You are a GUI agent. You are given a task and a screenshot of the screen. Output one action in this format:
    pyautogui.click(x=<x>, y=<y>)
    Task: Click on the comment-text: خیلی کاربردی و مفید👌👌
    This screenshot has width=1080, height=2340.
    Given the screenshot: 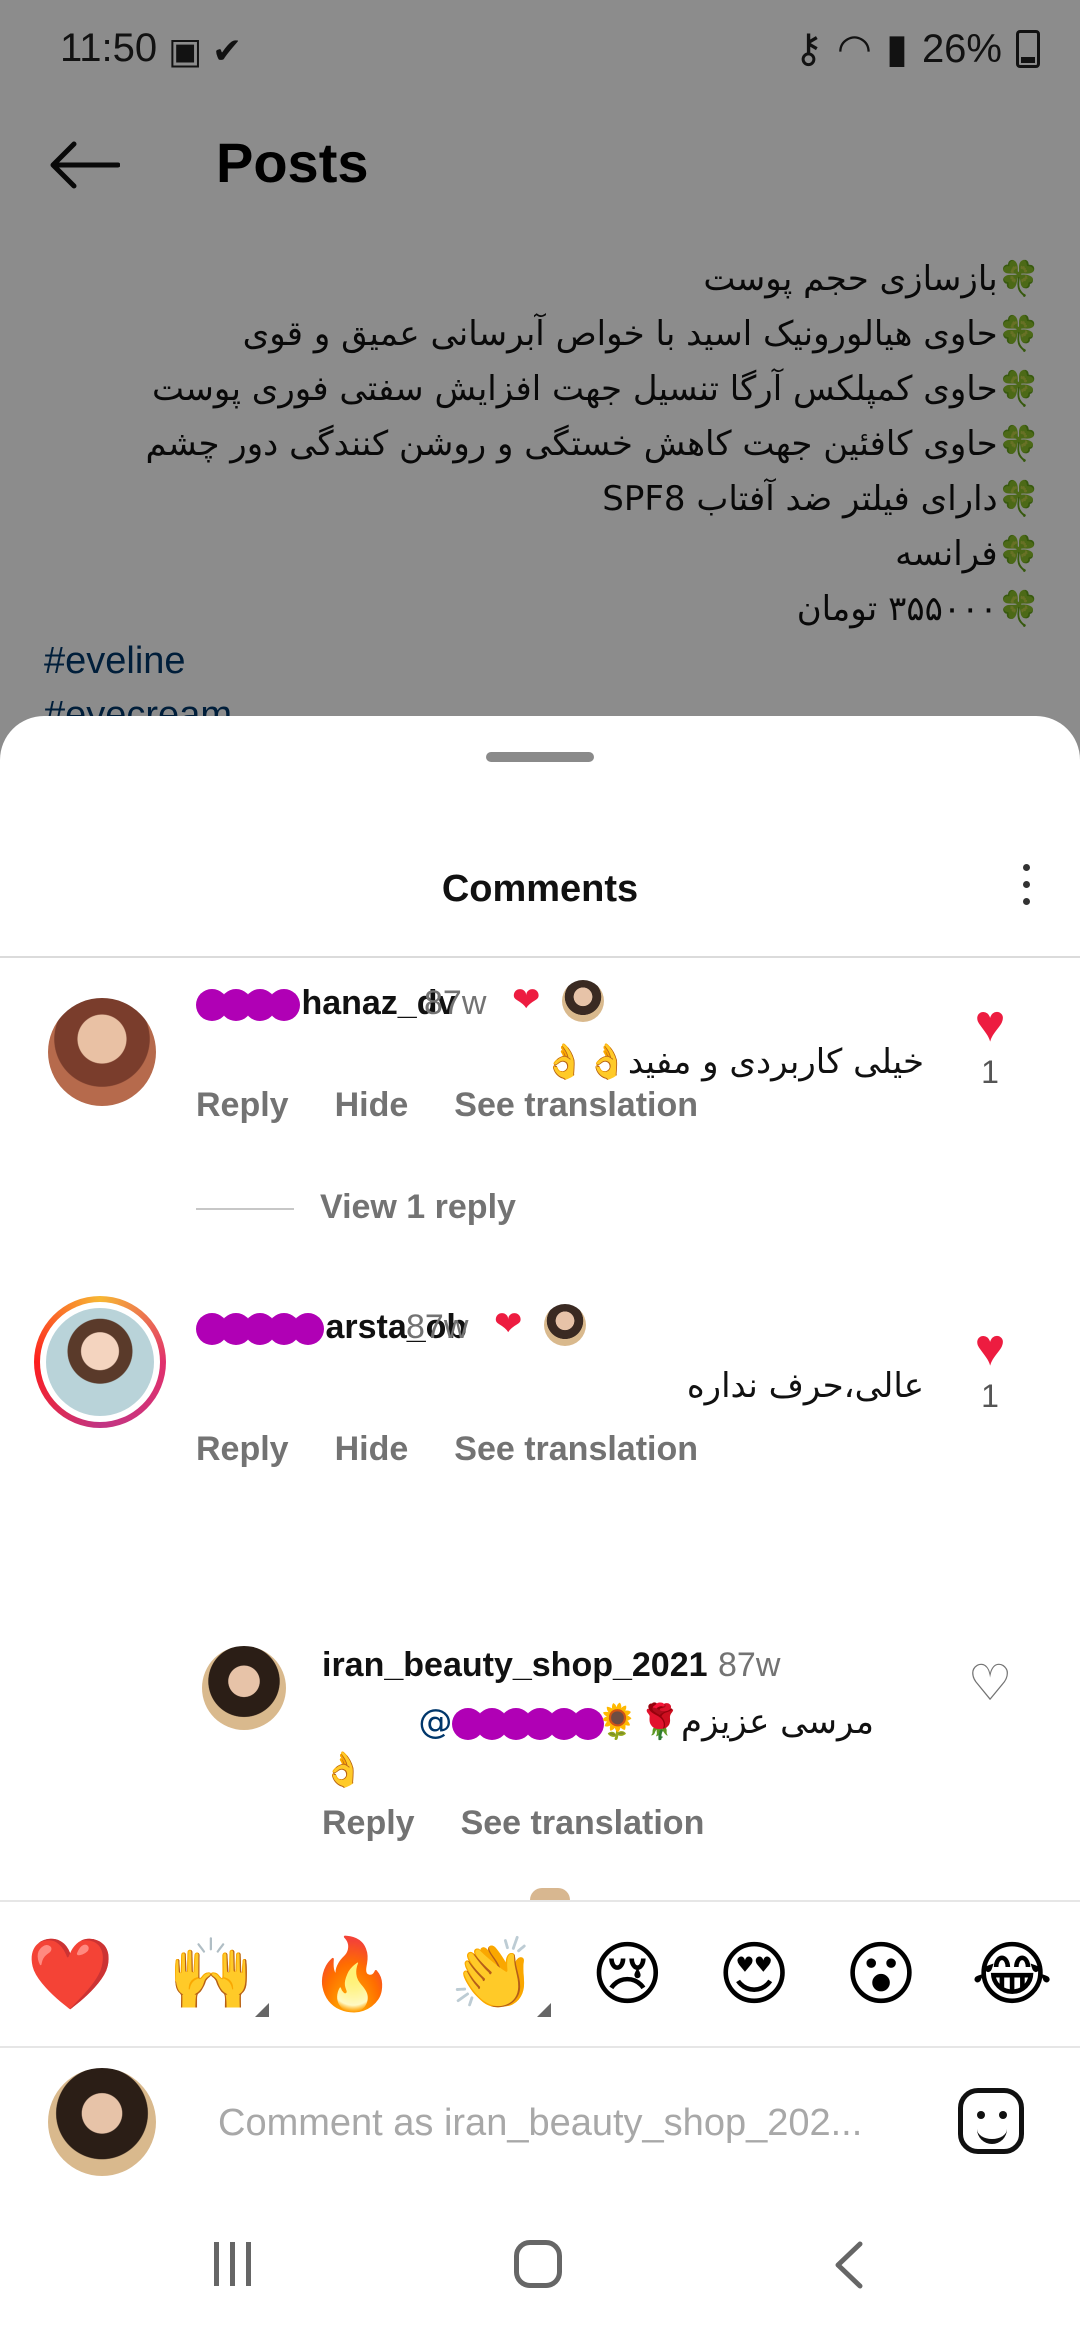 What is the action you would take?
    pyautogui.click(x=733, y=1062)
    